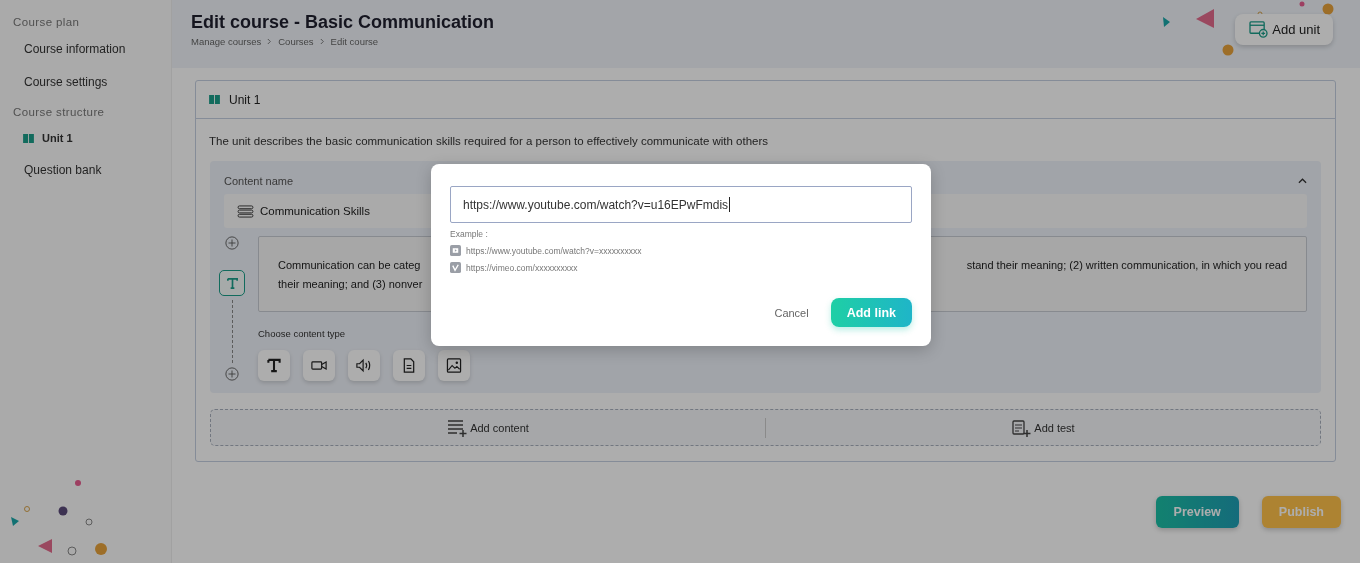 Image resolution: width=1360 pixels, height=563 pixels. I want to click on section-heading: Course structure, so click(59, 112).